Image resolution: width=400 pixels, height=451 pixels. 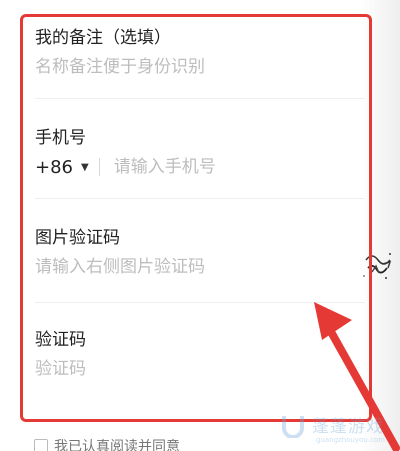 What do you see at coordinates (85, 167) in the screenshot?
I see `chevron-down-icon: ▼` at bounding box center [85, 167].